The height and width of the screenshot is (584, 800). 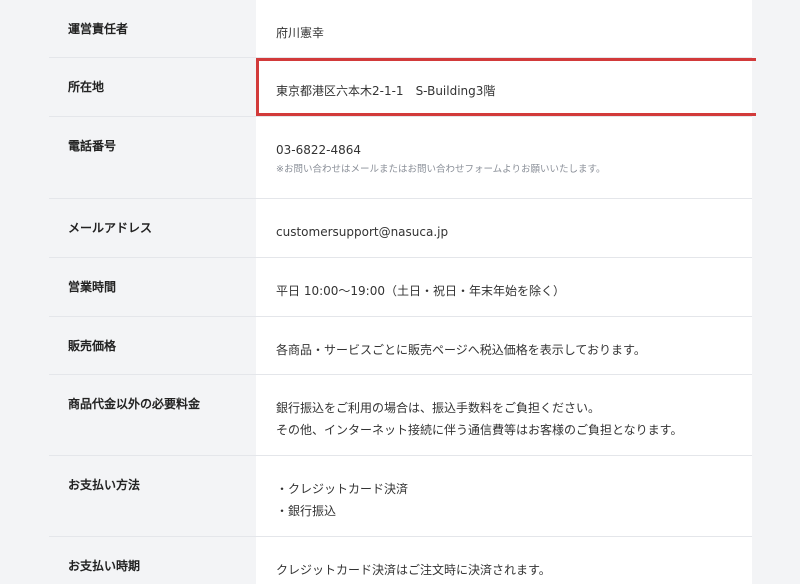 I want to click on value-line: 平日 10:00〜19:00（土日・祝日・年末年始を除く）, so click(x=420, y=291).